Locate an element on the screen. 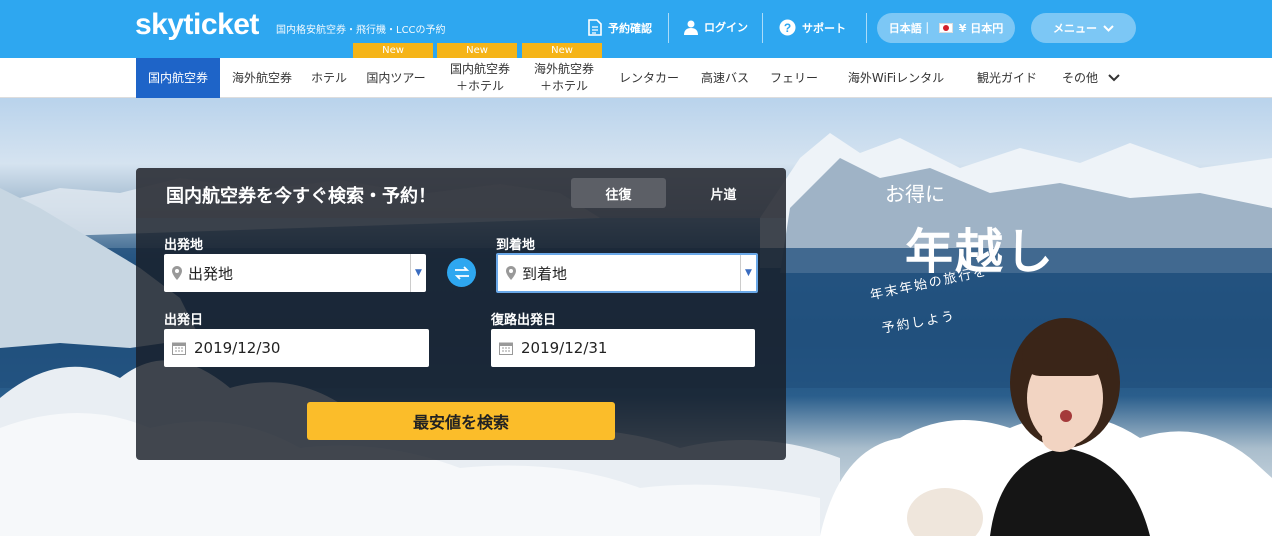 Image resolution: width=1272 pixels, height=536 pixels. nav-item-line1: 海外航空券 is located at coordinates (563, 69).